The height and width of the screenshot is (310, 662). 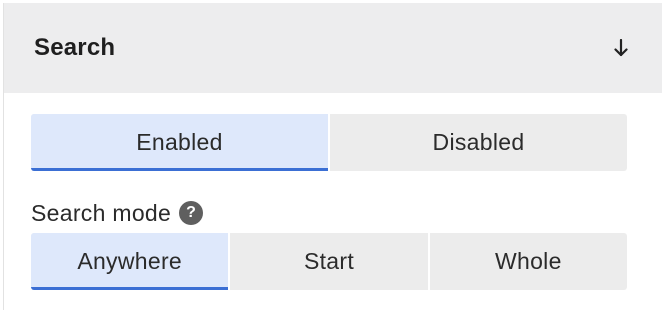 I want to click on search-mode-label-row: Search mode ?, so click(x=117, y=213).